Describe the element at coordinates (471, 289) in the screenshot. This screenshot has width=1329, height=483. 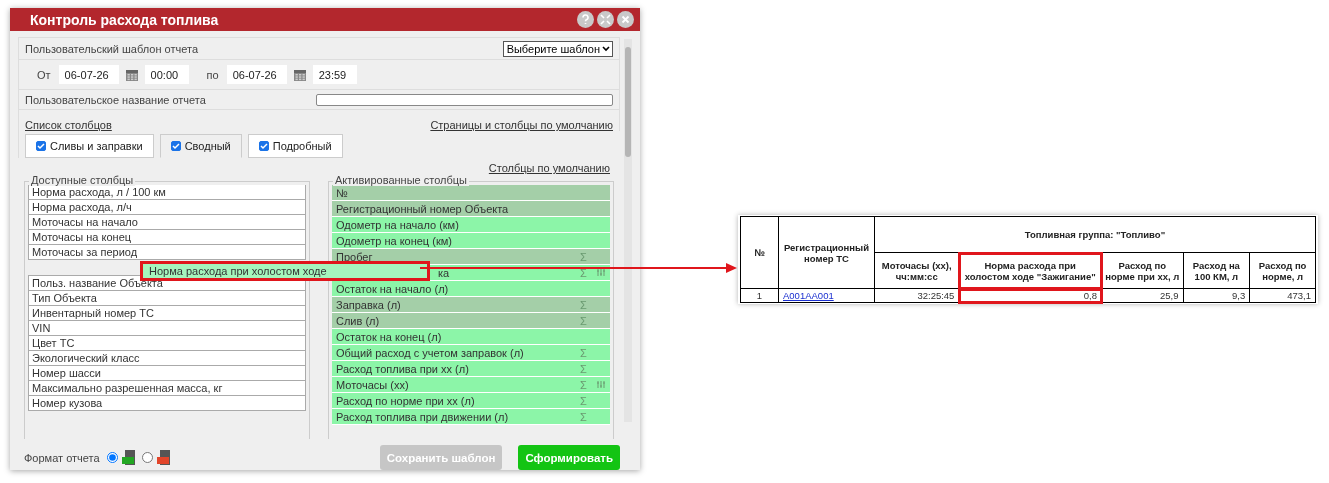
I see `list-item: Остаток на начало (л)` at that location.